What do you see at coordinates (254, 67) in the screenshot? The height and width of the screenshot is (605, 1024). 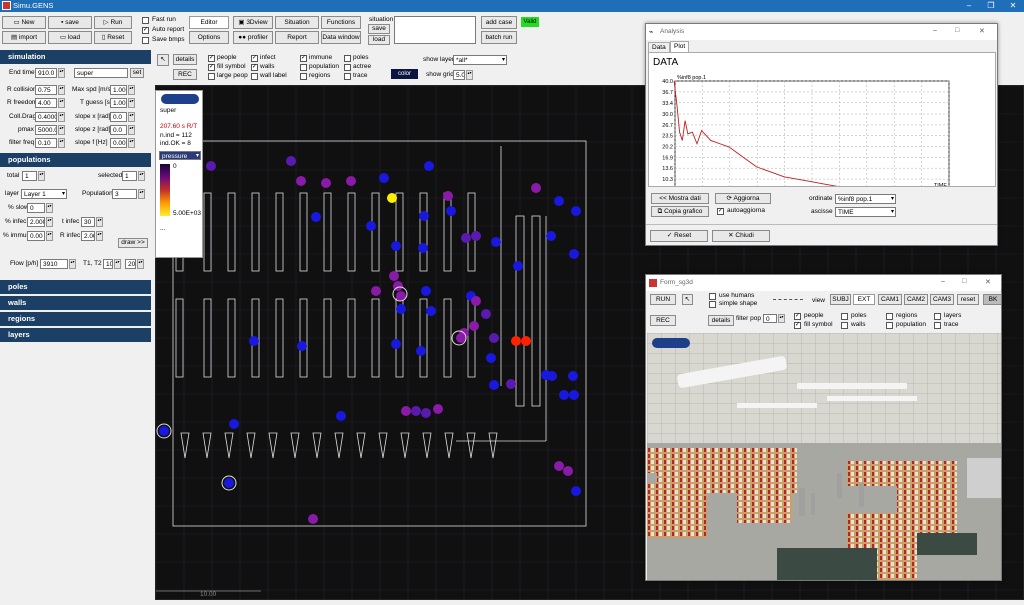 I see `walls-checkbox: ✓` at bounding box center [254, 67].